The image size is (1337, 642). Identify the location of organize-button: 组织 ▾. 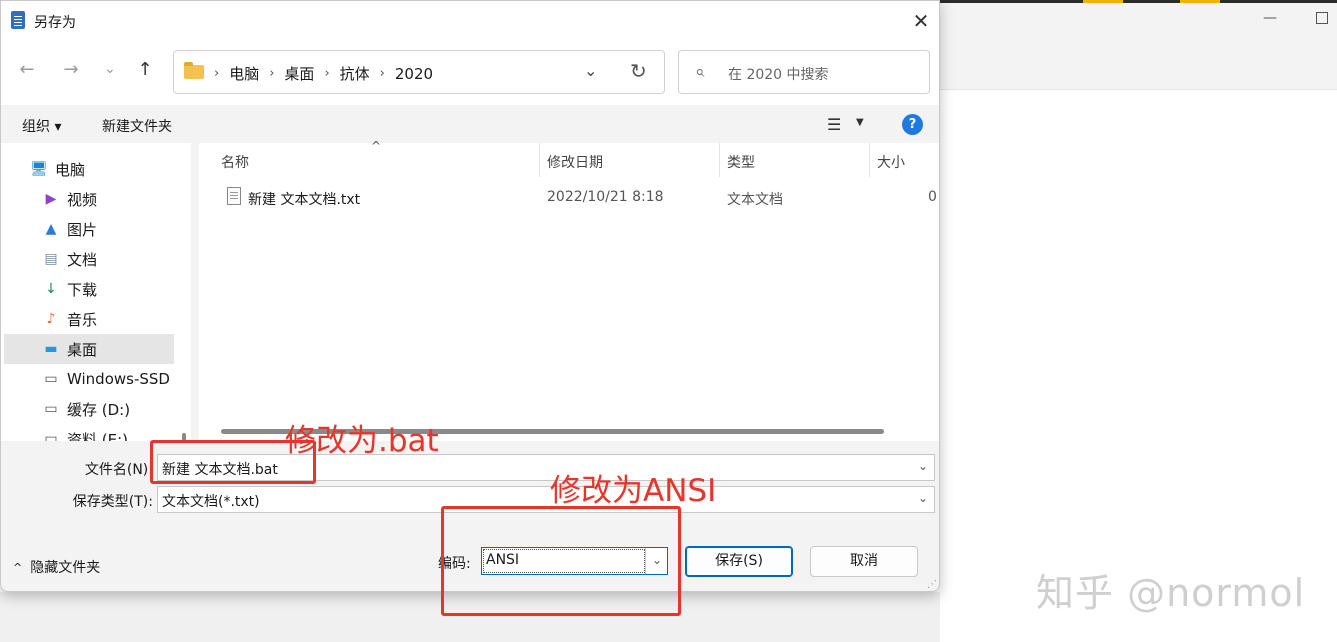
(41, 126).